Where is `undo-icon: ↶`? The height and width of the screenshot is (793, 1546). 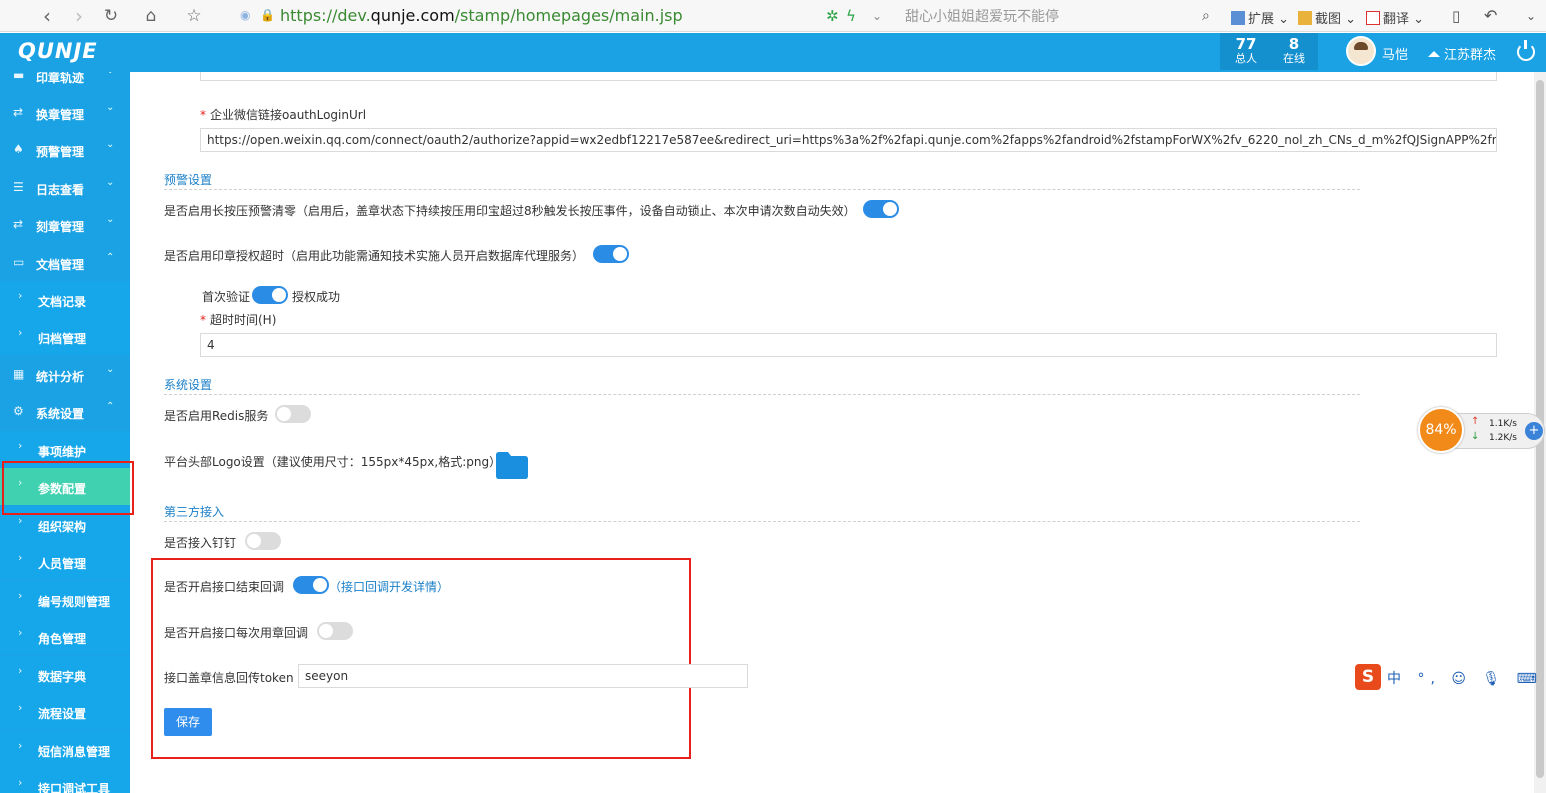 undo-icon: ↶ is located at coordinates (1490, 16).